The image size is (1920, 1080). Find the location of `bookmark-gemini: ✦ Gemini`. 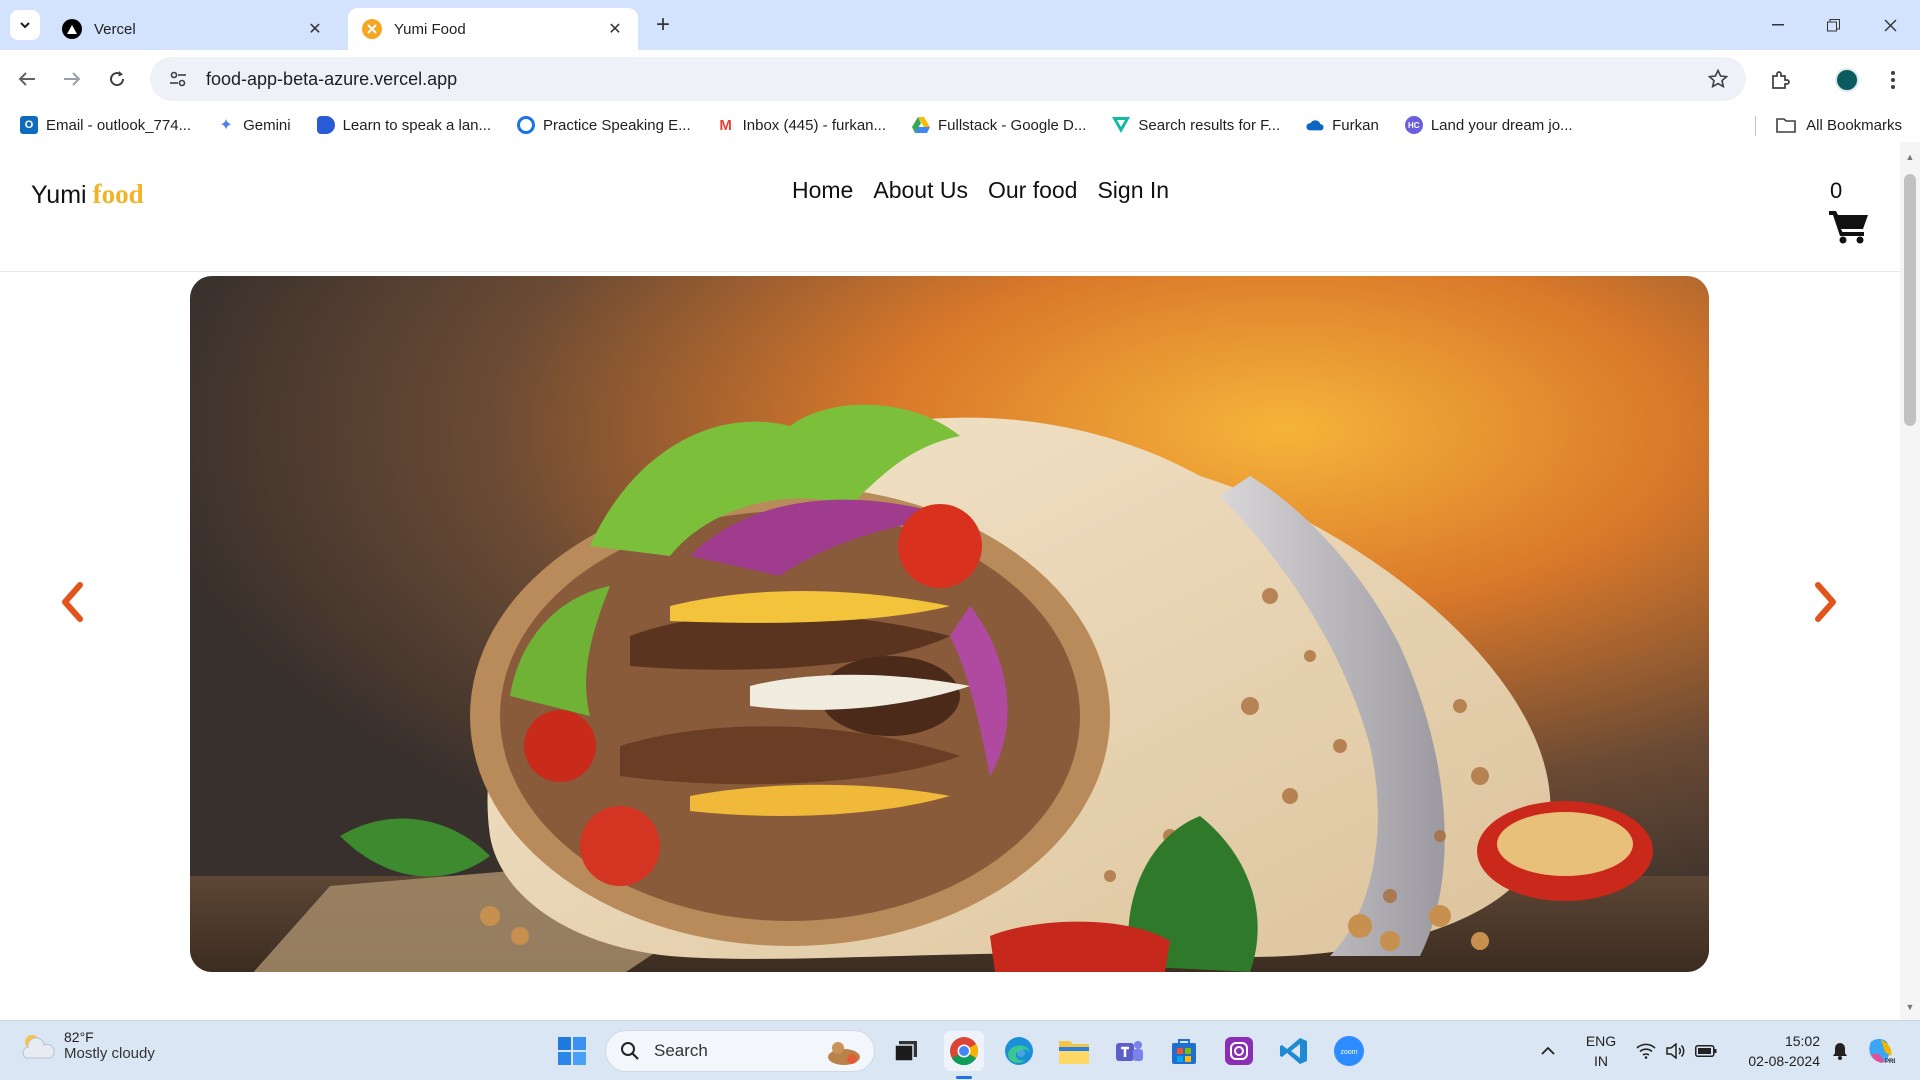

bookmark-gemini: ✦ Gemini is located at coordinates (254, 125).